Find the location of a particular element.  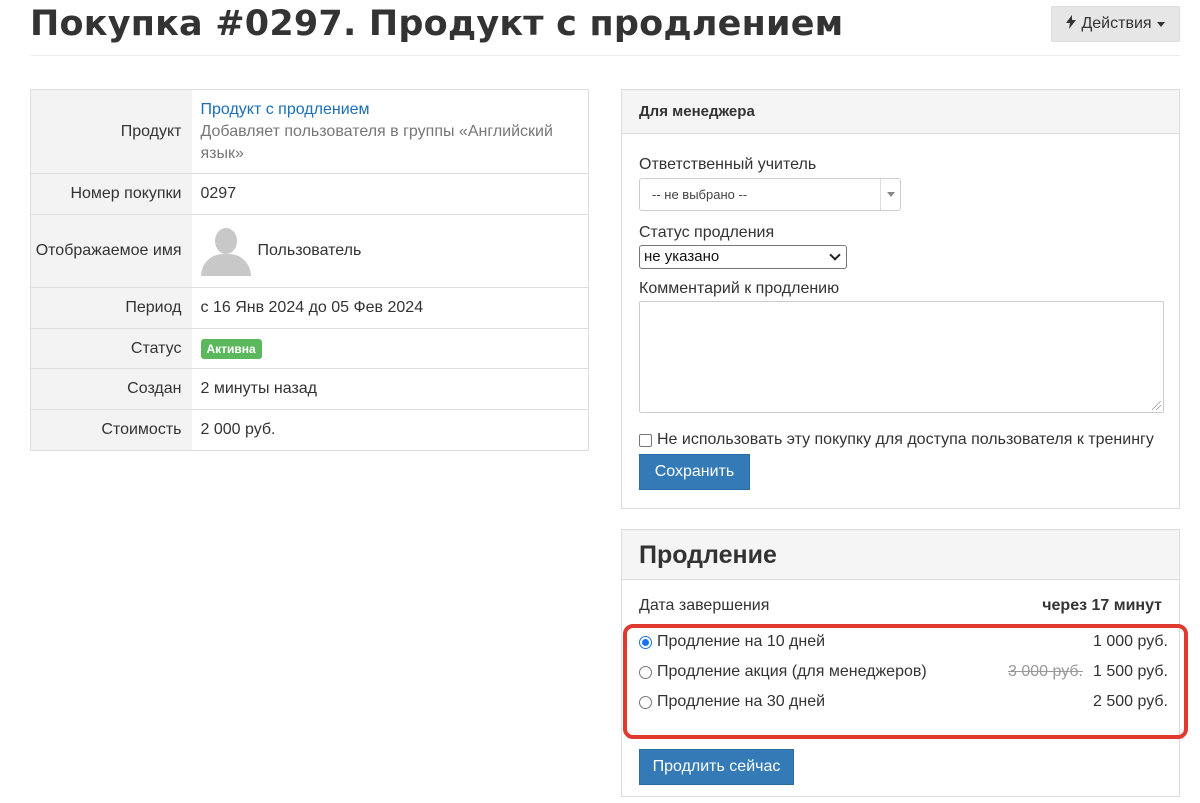

renewal-option-price: 1 500 руб. is located at coordinates (1130, 671).